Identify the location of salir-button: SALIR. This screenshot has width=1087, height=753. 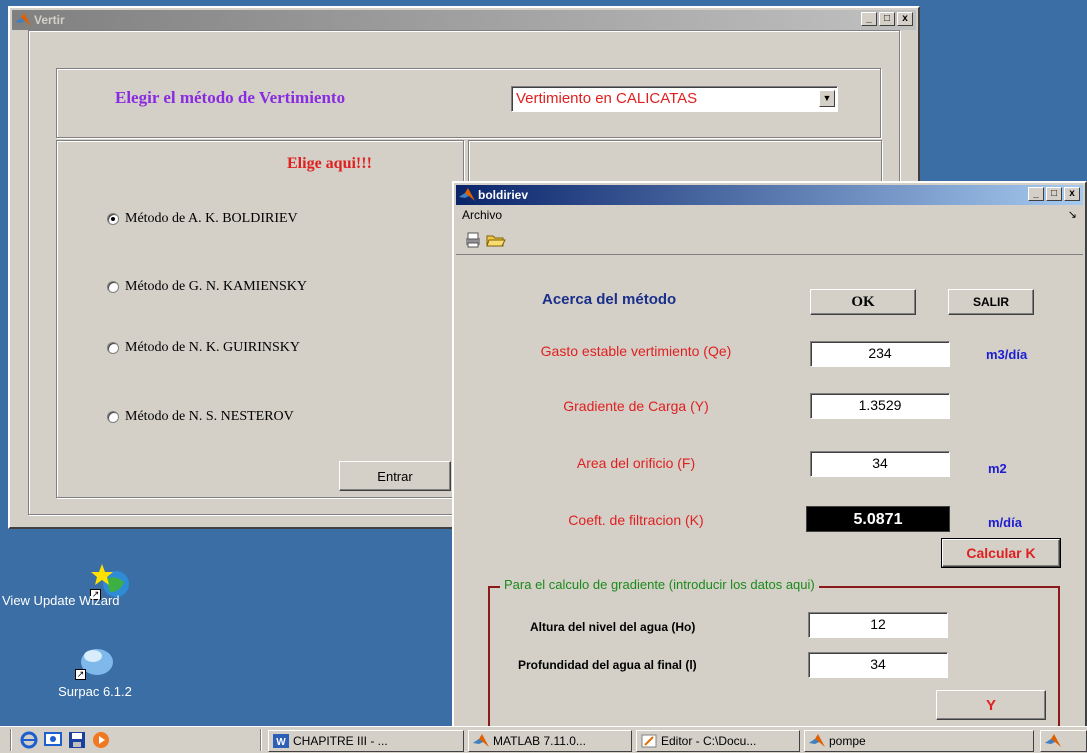
(991, 302).